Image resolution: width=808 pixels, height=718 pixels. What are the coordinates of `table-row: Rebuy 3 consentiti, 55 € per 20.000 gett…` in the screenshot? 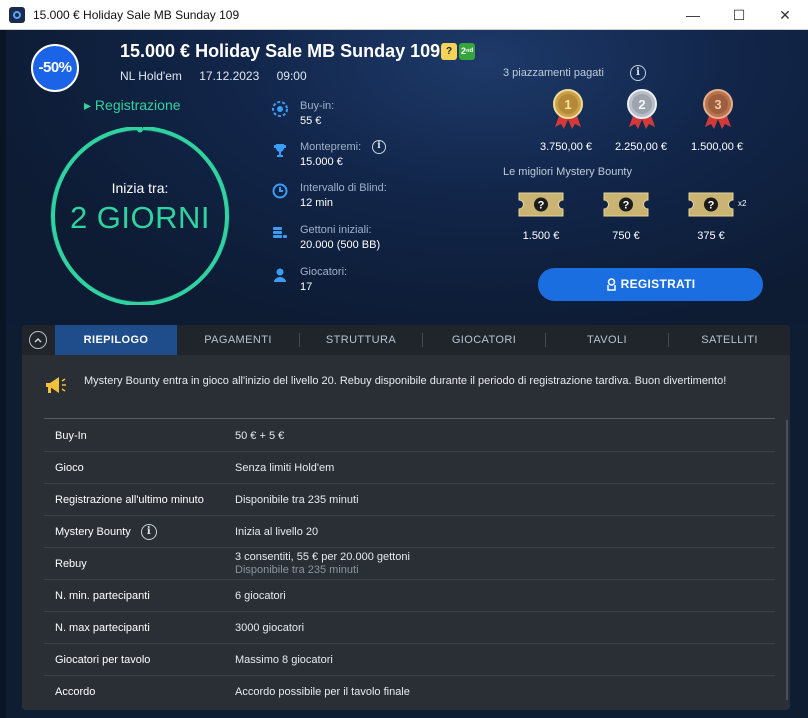 It's located at (409, 564).